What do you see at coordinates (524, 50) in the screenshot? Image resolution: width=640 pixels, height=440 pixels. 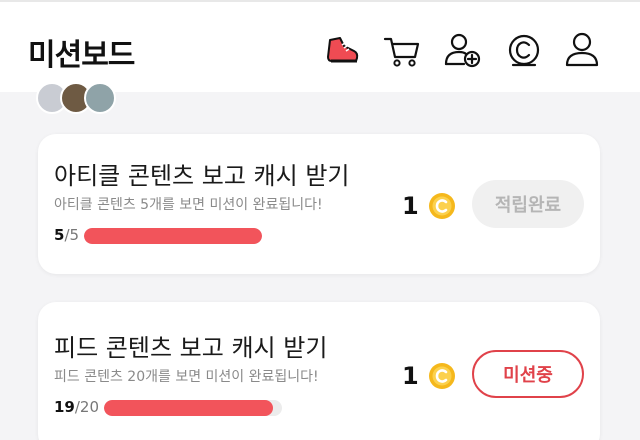 I see `cash-coin-icon` at bounding box center [524, 50].